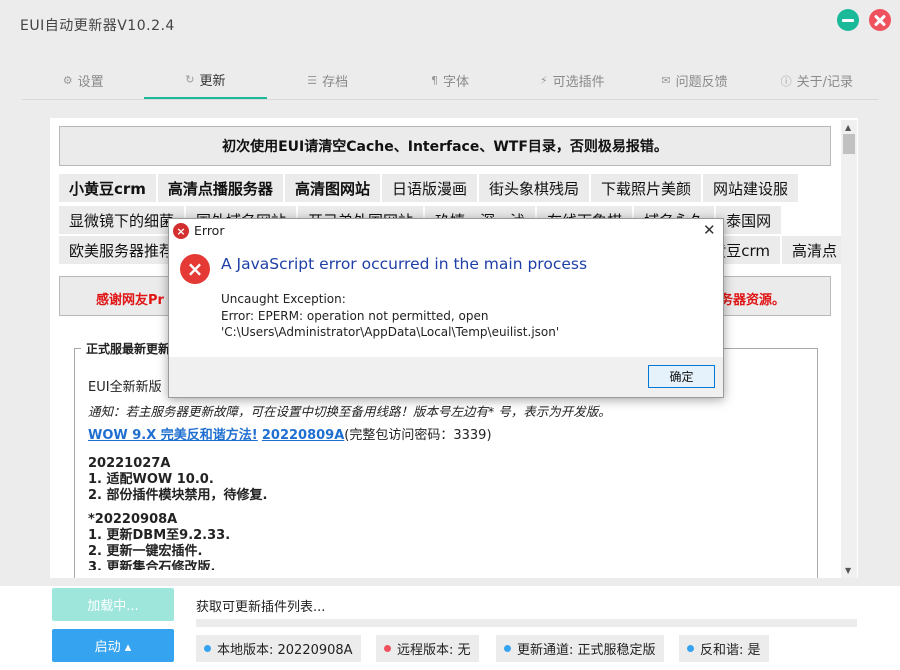 The width and height of the screenshot is (900, 670). Describe the element at coordinates (107, 188) in the screenshot. I see `ad-link: 小黄豆crm` at that location.